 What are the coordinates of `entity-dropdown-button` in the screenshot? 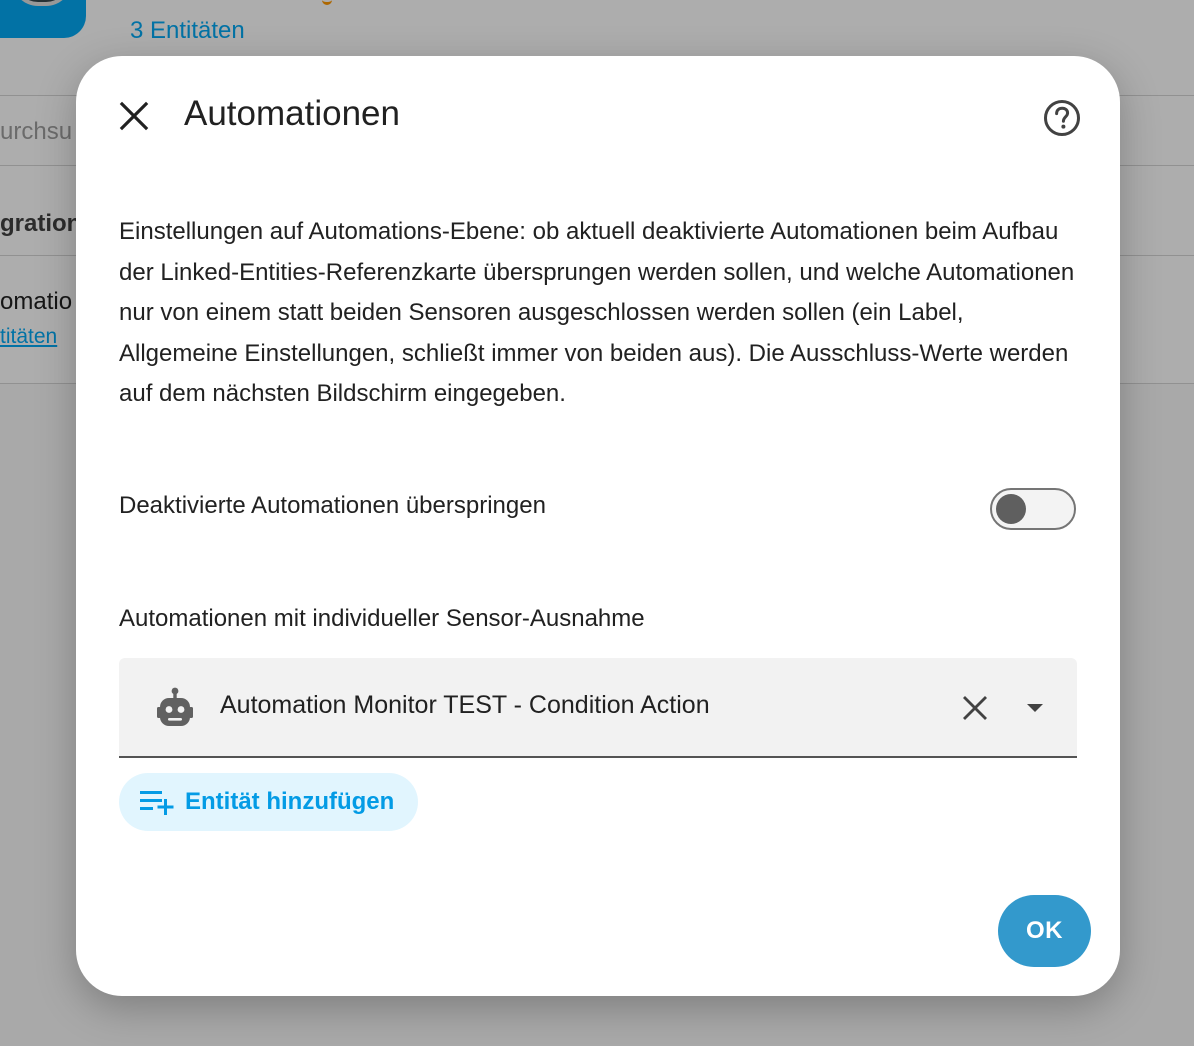 It's located at (1035, 708).